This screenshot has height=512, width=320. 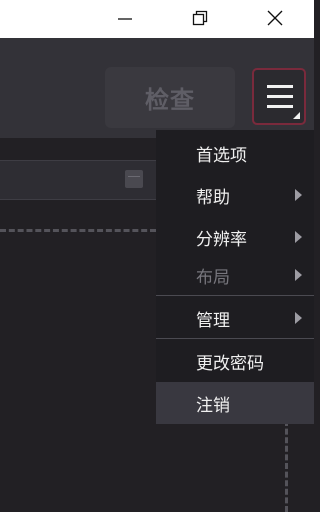 What do you see at coordinates (235, 403) in the screenshot?
I see `menu-item-logout: 注销` at bounding box center [235, 403].